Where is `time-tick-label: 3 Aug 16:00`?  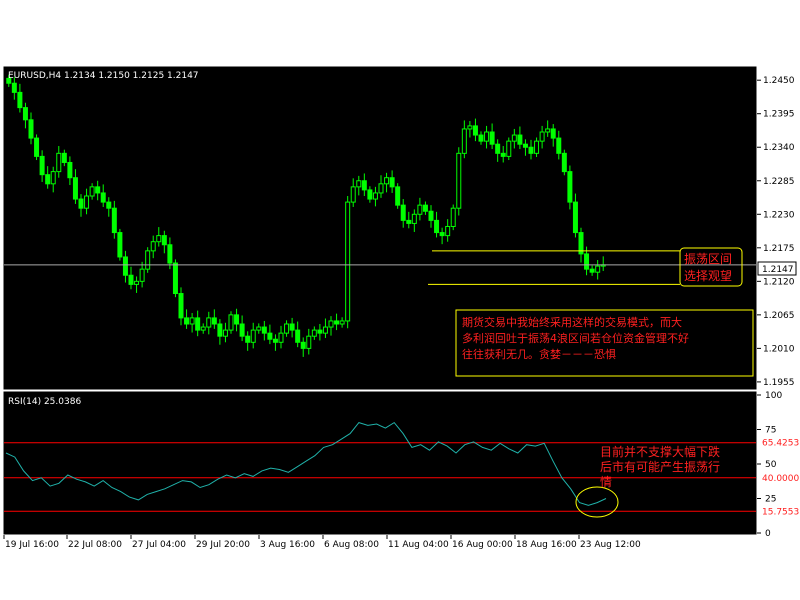 time-tick-label: 3 Aug 16:00 is located at coordinates (287, 545).